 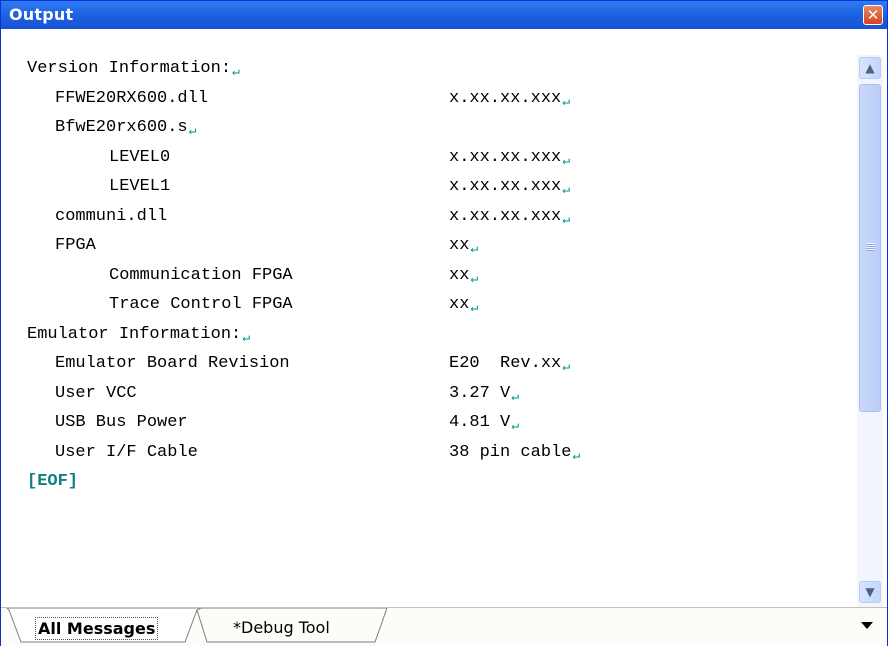 I want to click on tab-debug-tool: *Debug Tool, so click(x=292, y=627).